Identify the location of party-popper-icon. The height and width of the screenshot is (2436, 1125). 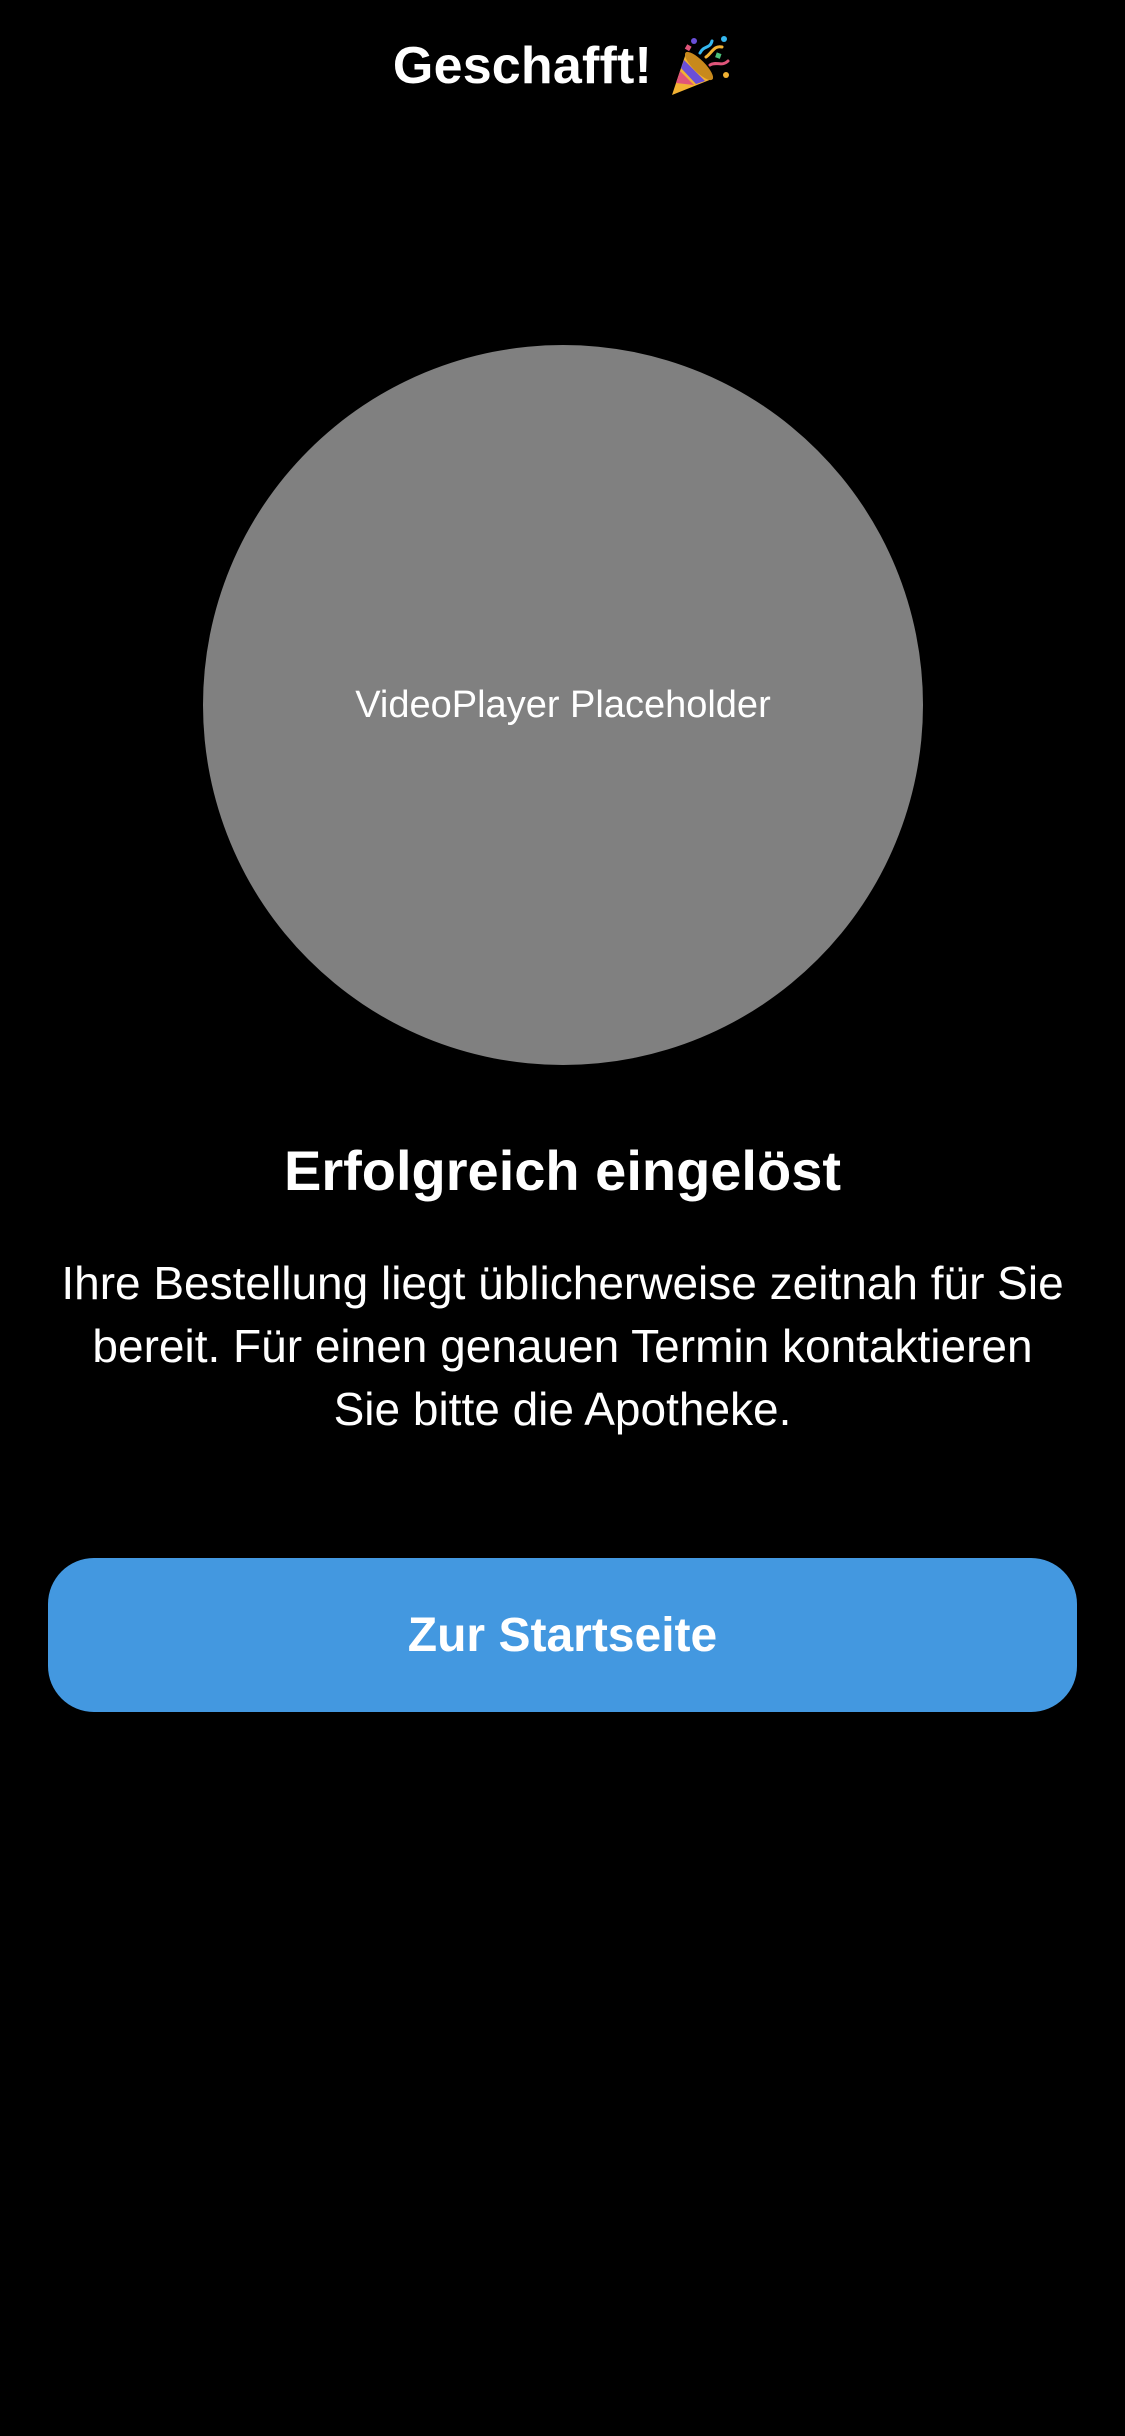
(699, 66).